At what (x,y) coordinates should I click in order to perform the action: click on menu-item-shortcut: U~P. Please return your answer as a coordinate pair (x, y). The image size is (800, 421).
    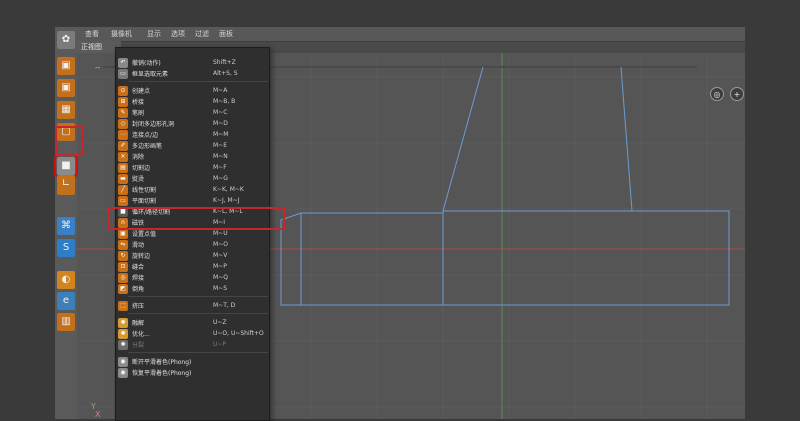
    Looking at the image, I should click on (220, 344).